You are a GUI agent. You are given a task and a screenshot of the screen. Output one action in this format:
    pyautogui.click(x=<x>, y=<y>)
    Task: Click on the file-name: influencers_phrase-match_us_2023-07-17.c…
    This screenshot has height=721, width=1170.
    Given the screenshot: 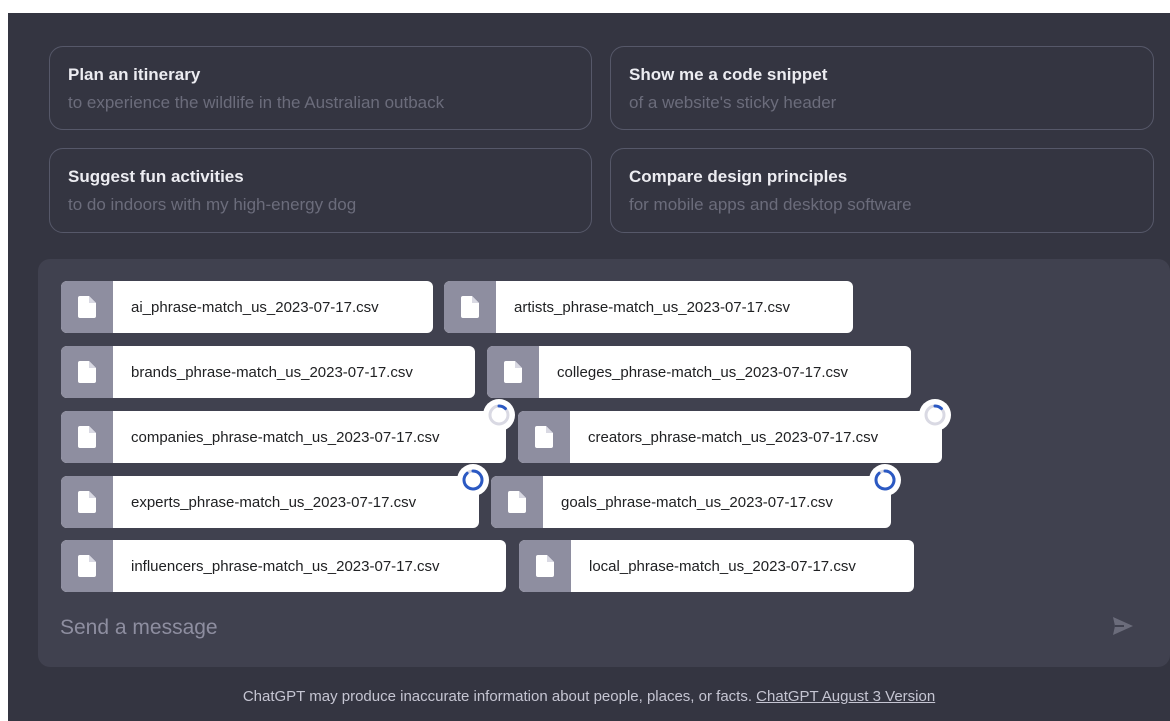 What is the action you would take?
    pyautogui.click(x=285, y=566)
    